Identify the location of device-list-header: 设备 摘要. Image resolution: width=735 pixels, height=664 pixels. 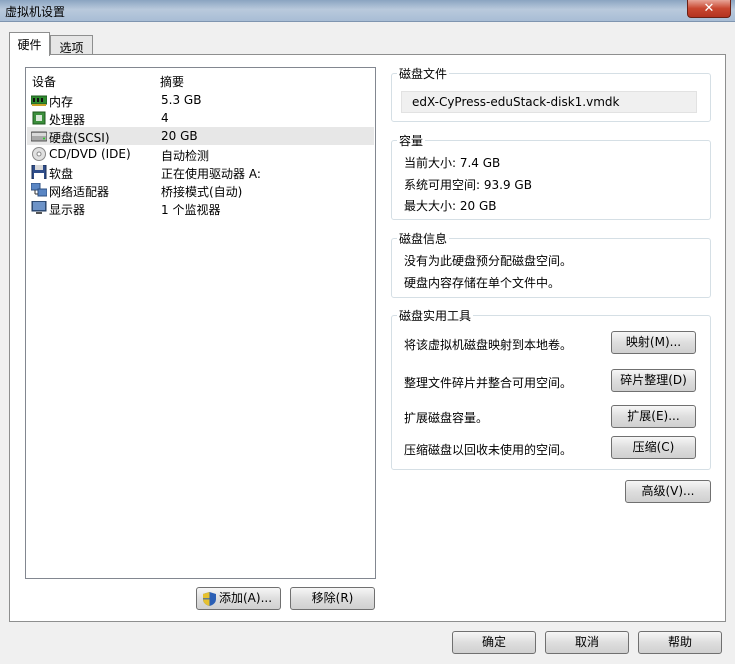
(200, 79).